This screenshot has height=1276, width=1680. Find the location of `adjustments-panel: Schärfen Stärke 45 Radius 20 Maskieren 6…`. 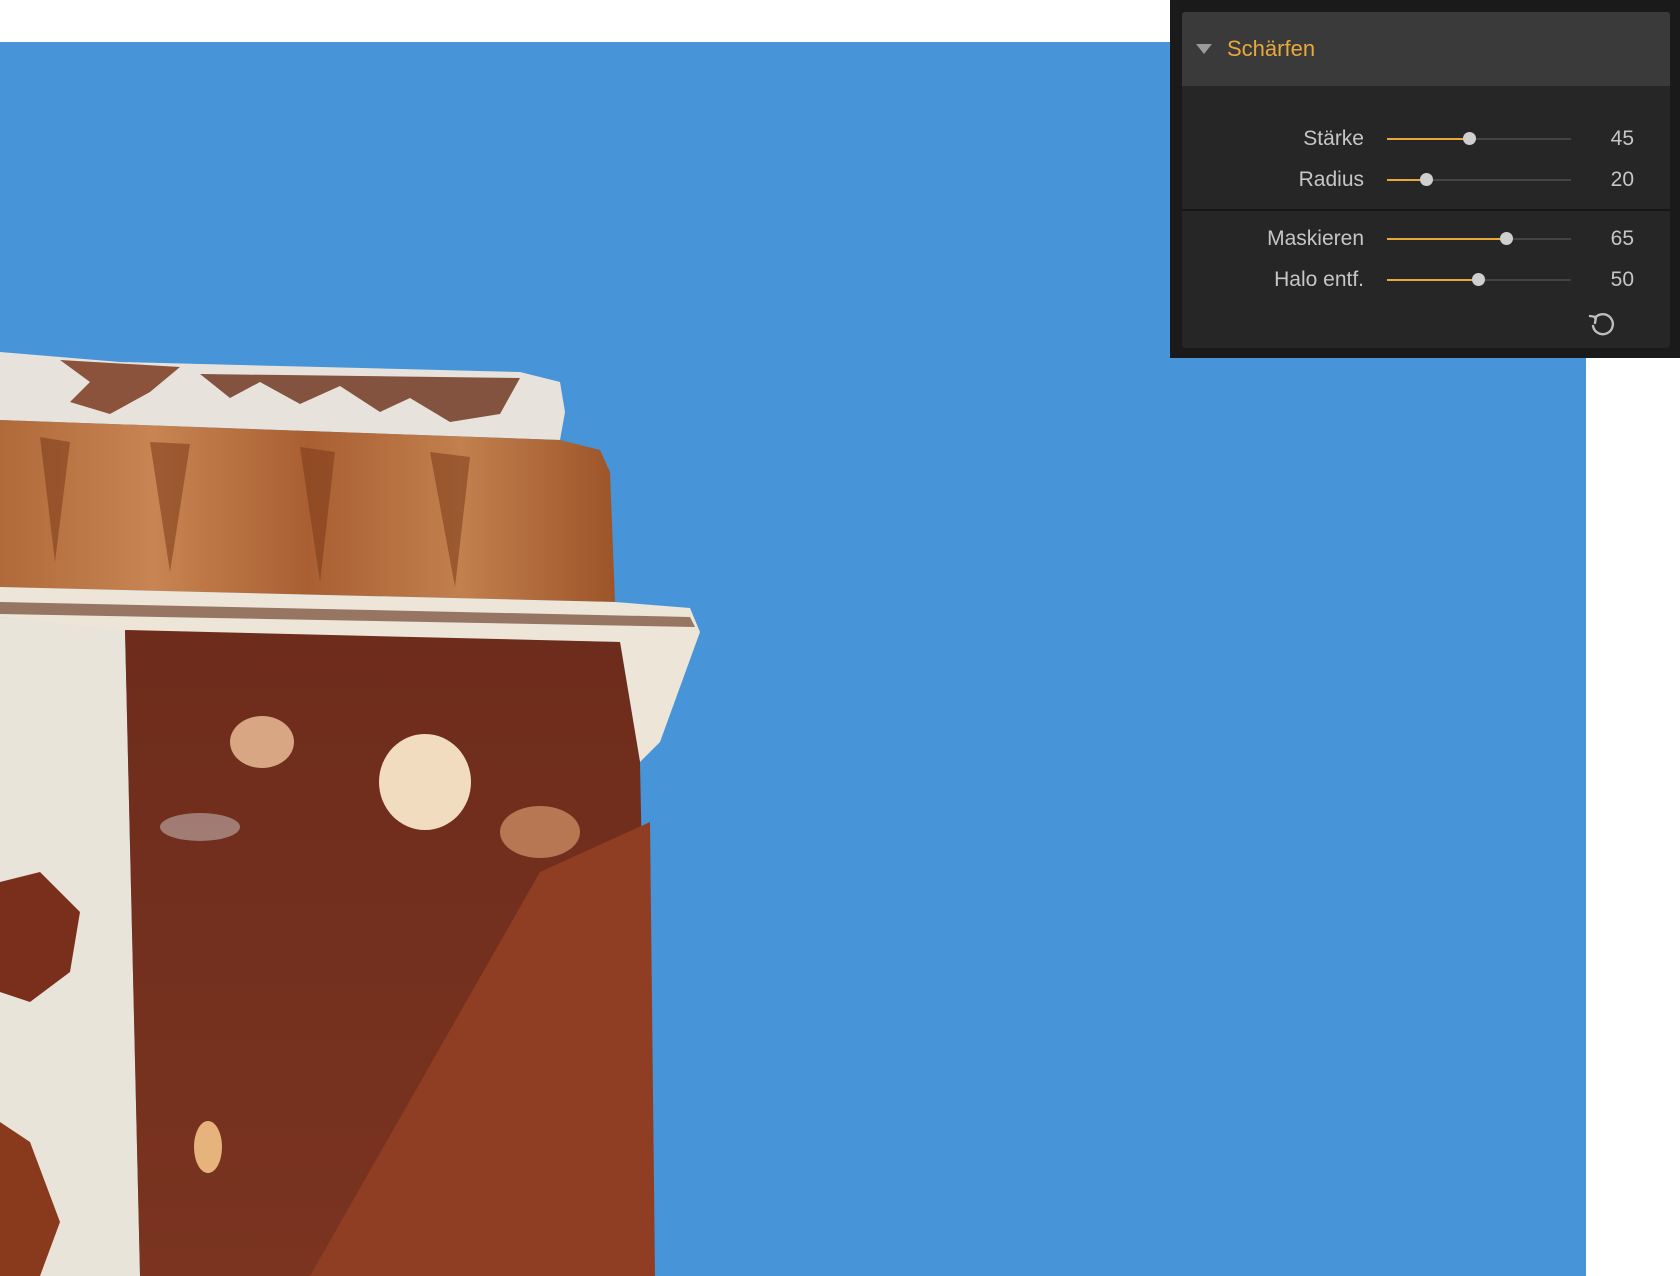

adjustments-panel: Schärfen Stärke 45 Radius 20 Maskieren 6… is located at coordinates (1425, 179).